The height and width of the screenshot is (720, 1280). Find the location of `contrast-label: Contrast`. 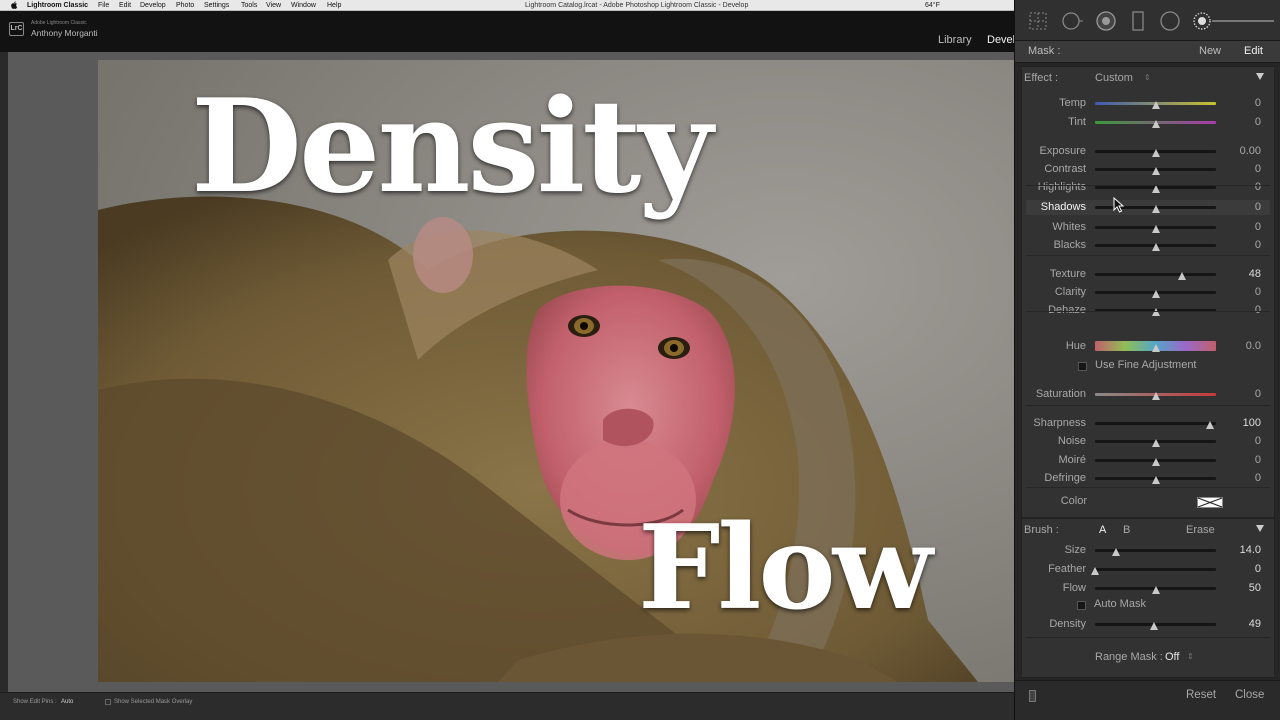

contrast-label: Contrast is located at coordinates (1065, 169).